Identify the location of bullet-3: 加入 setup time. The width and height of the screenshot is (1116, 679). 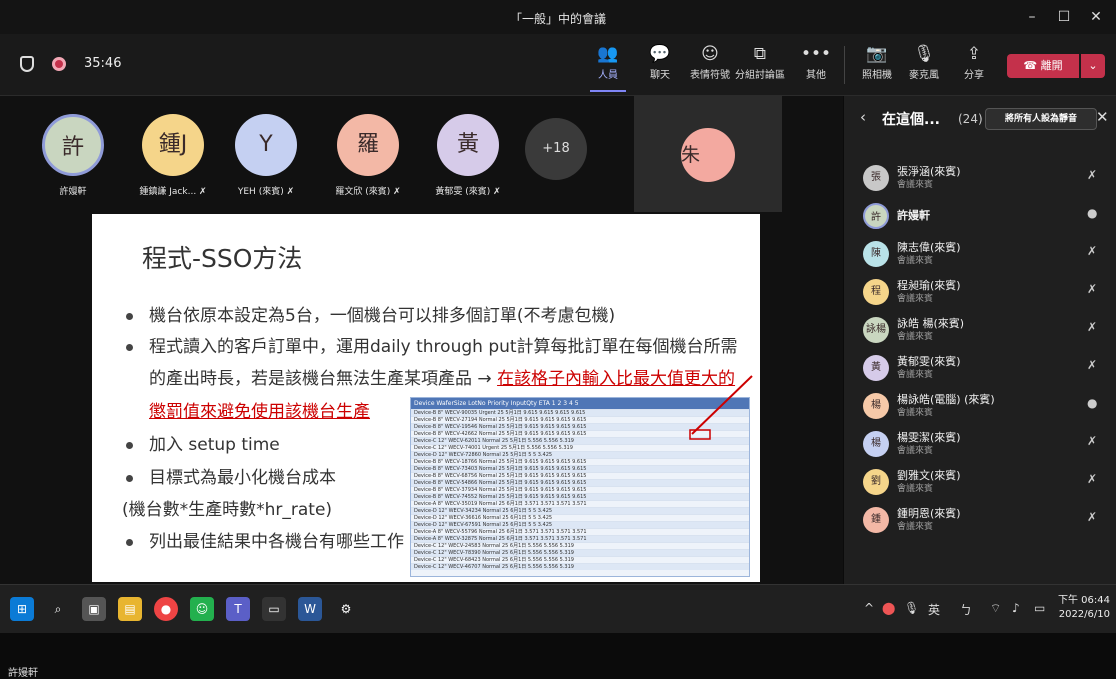
(203, 442).